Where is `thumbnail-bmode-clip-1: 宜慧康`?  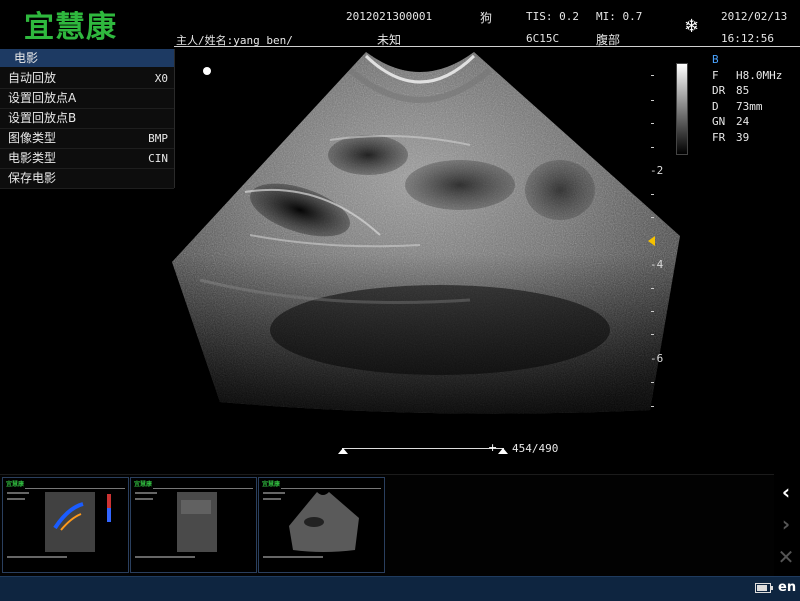 thumbnail-bmode-clip-1: 宜慧康 is located at coordinates (193, 525).